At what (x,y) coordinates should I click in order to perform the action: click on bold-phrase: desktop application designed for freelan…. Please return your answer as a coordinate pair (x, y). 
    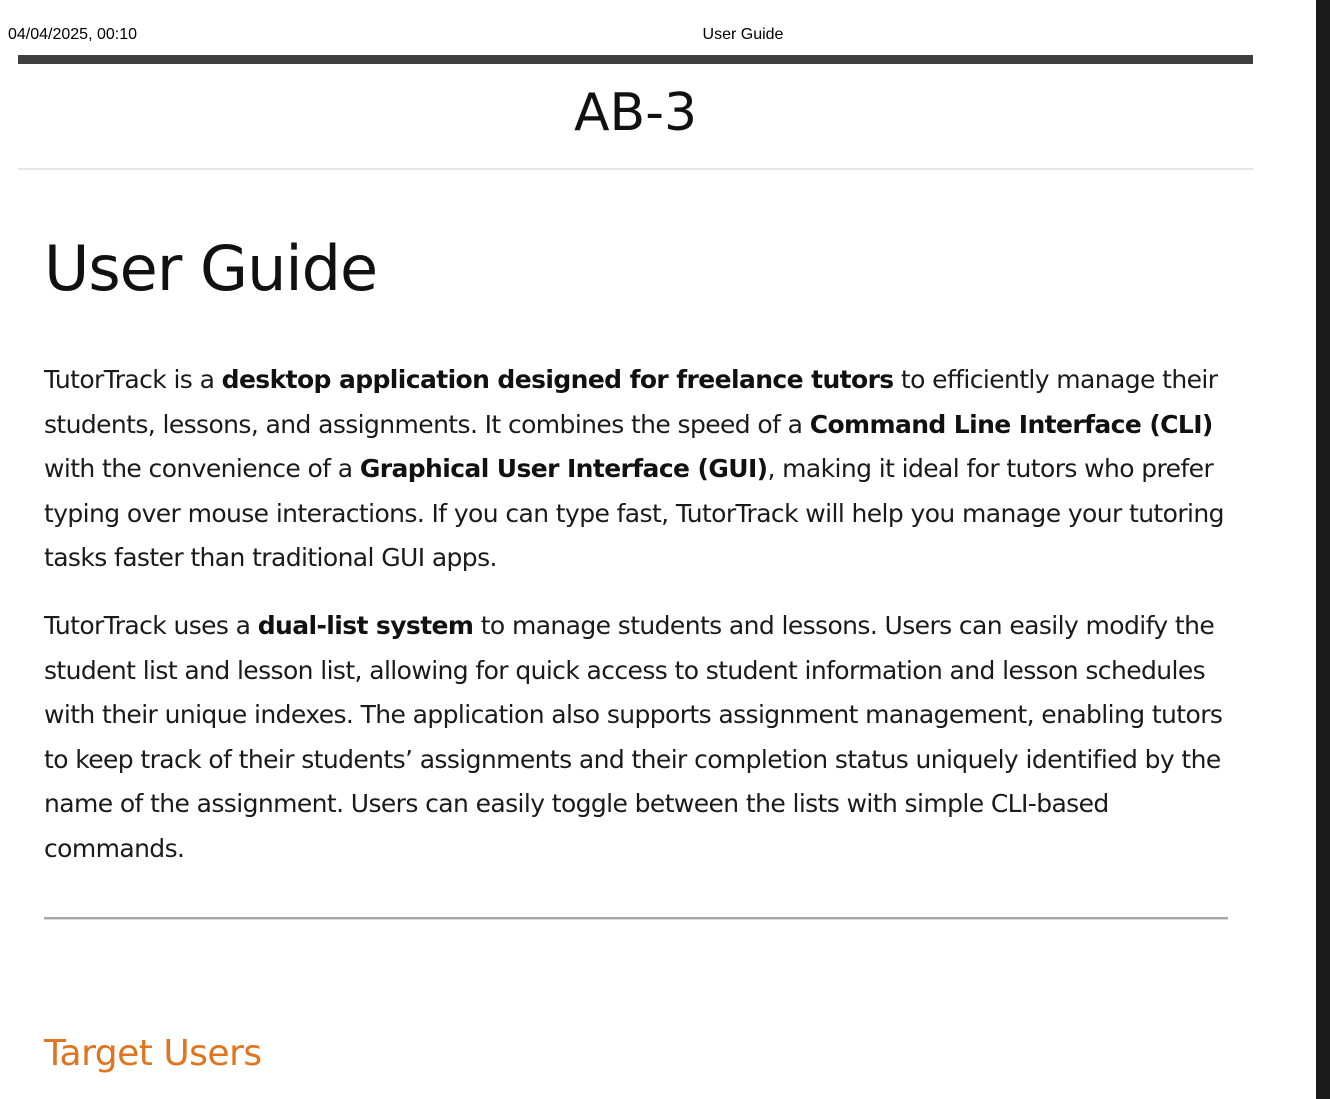
    Looking at the image, I should click on (558, 379).